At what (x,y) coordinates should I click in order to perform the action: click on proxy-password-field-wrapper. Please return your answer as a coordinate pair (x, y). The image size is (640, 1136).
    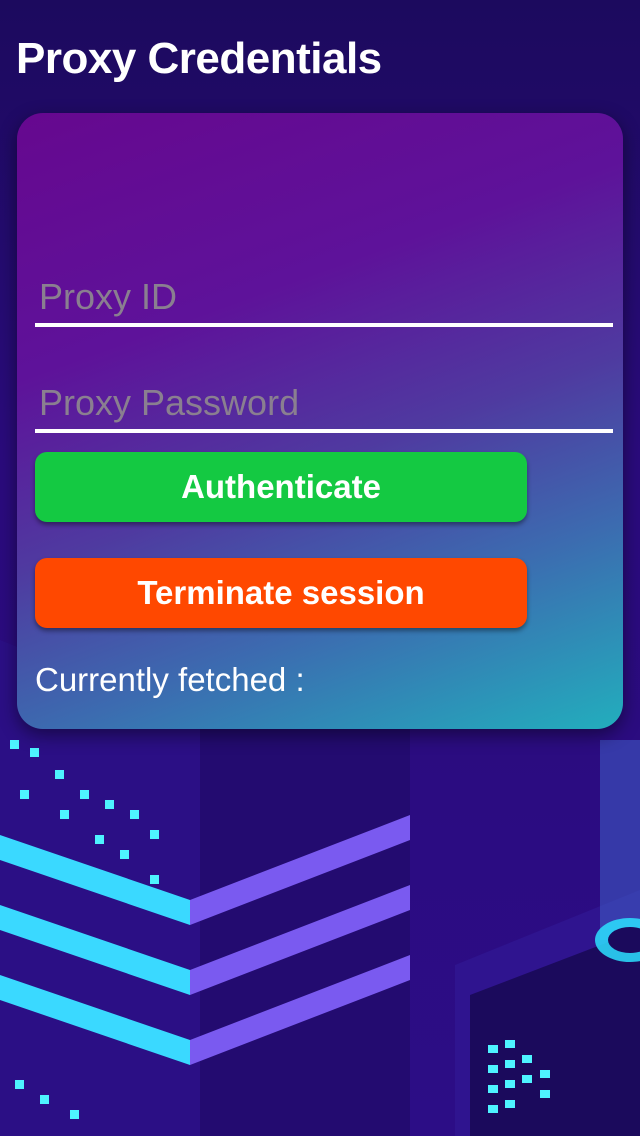
    Looking at the image, I should click on (324, 405).